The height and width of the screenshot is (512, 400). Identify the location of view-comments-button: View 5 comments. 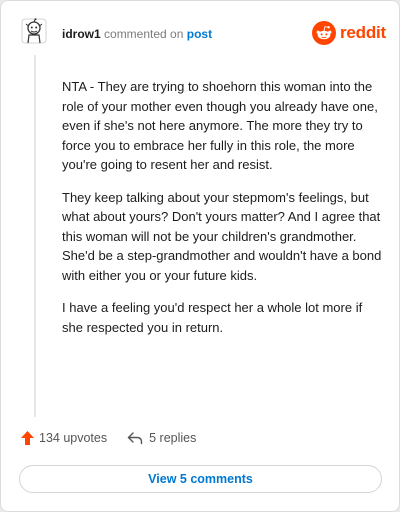
(200, 479).